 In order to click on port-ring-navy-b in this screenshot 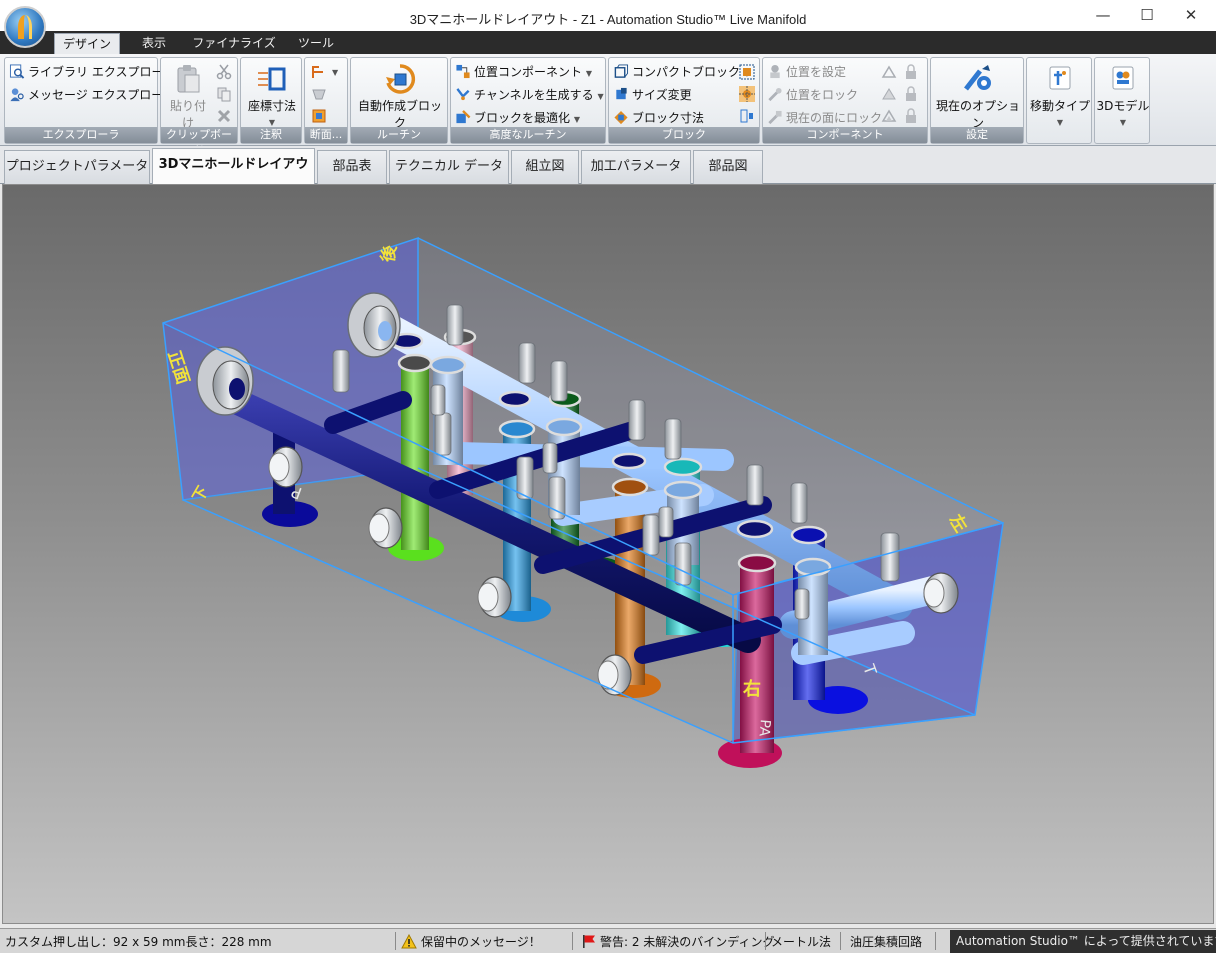, I will do `click(515, 399)`.